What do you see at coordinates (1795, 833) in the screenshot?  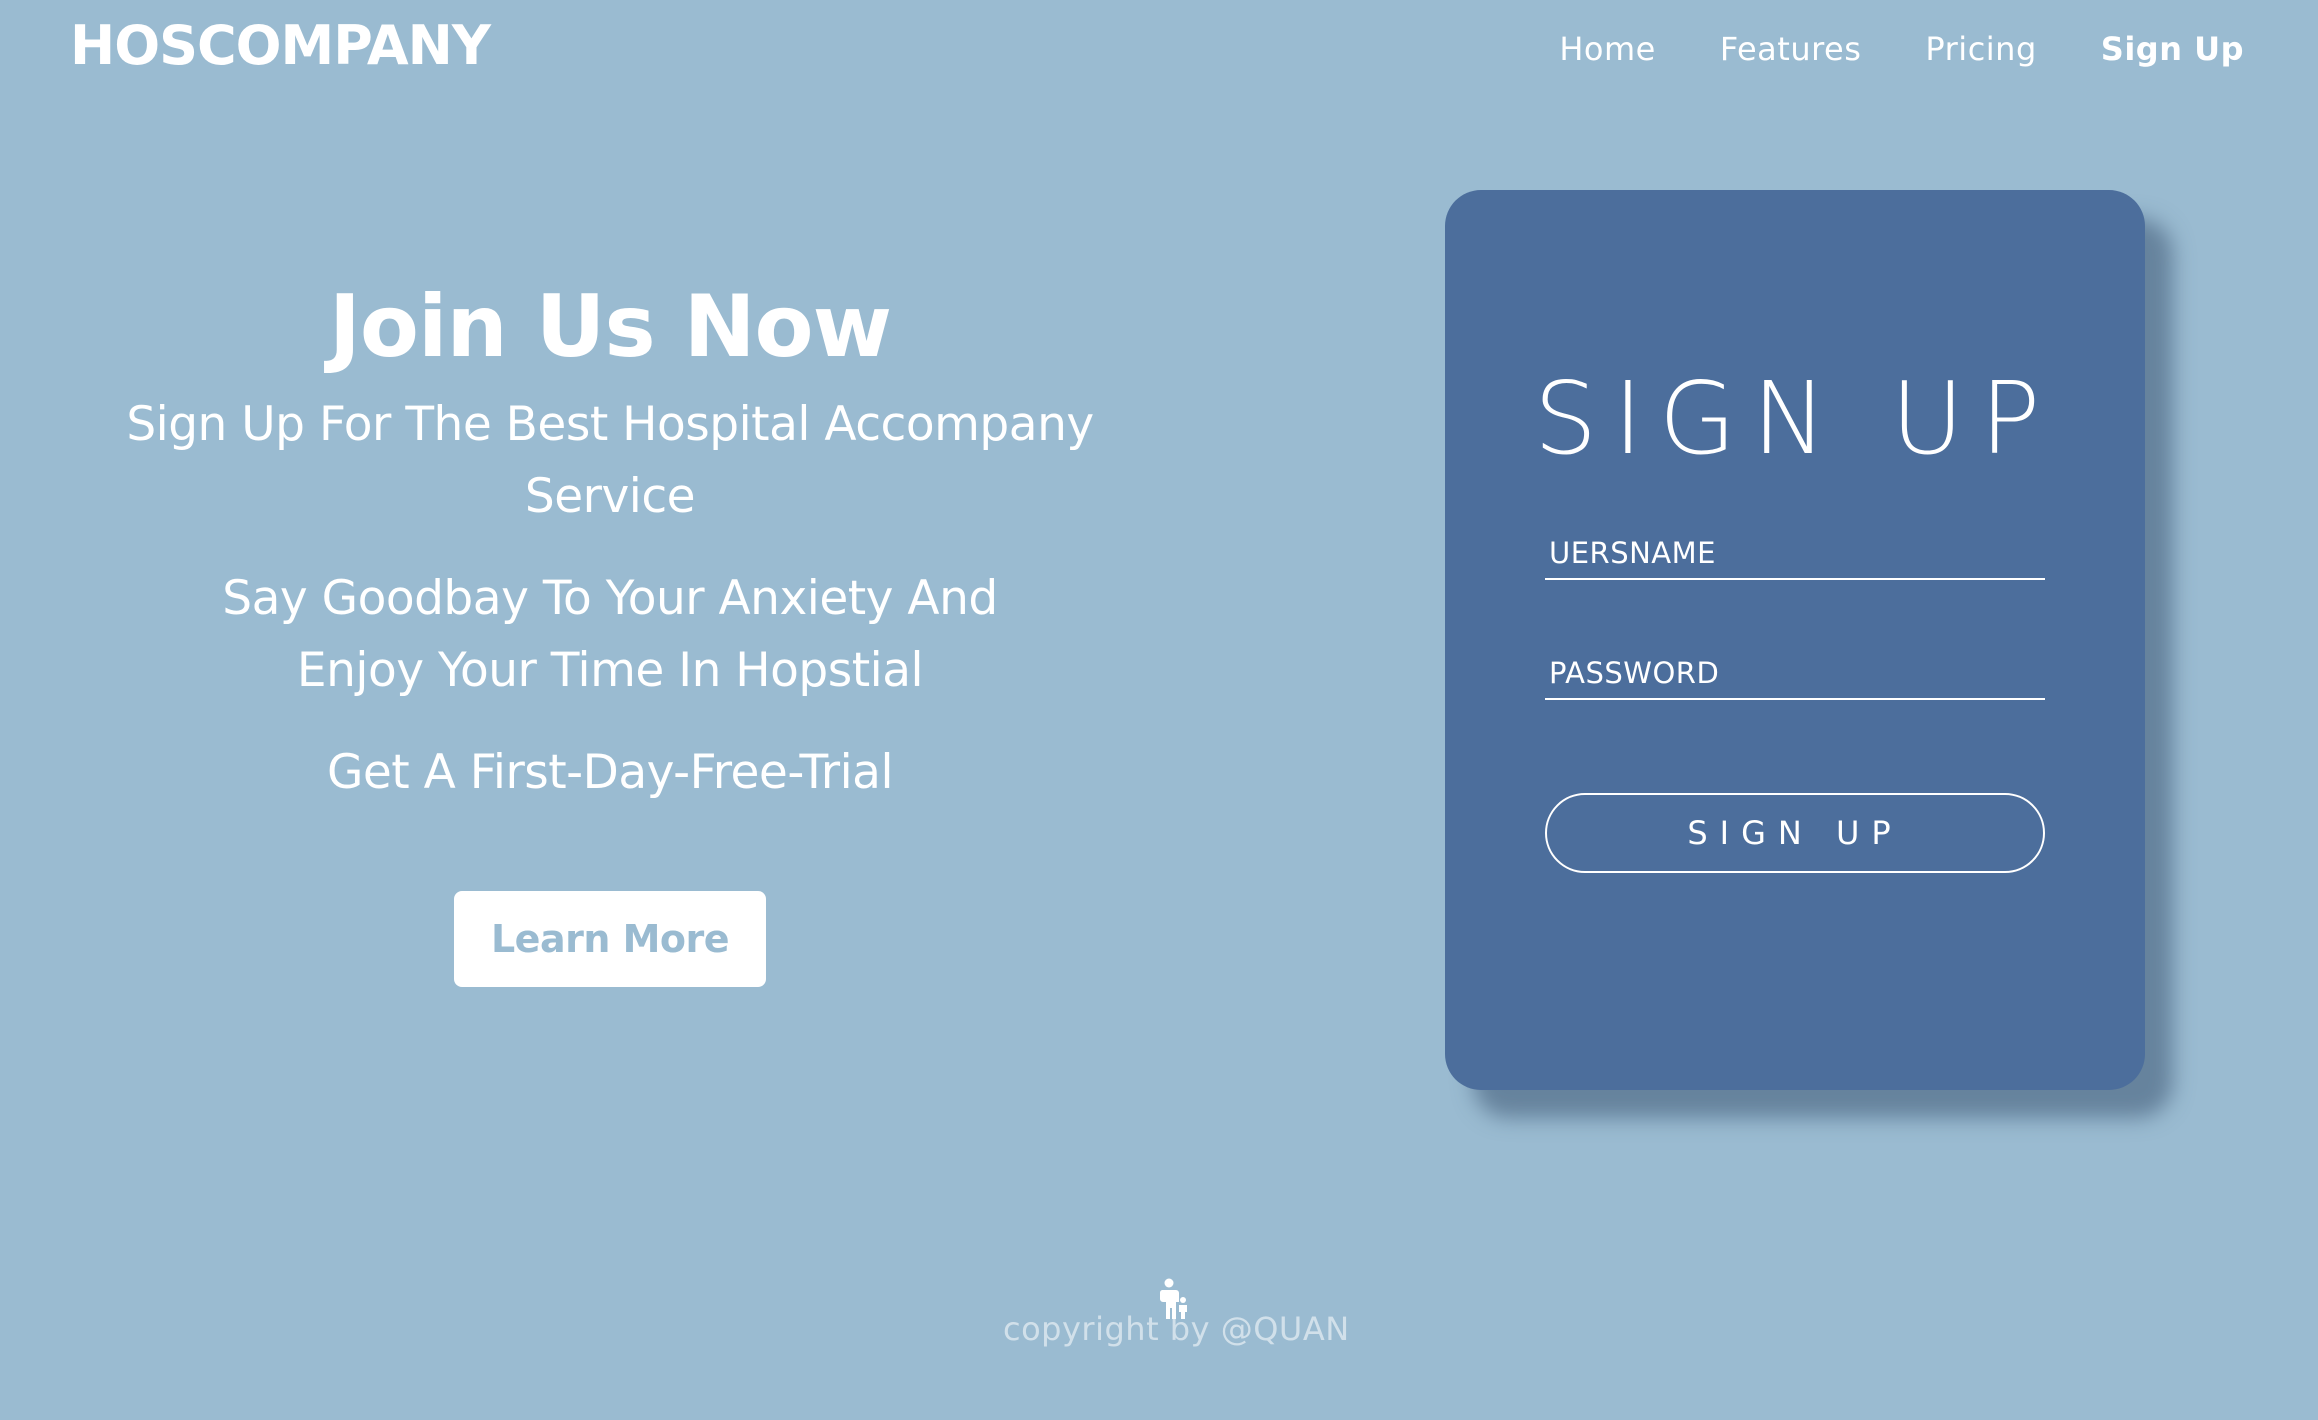 I see `signup-submit-button: SIGN UP` at bounding box center [1795, 833].